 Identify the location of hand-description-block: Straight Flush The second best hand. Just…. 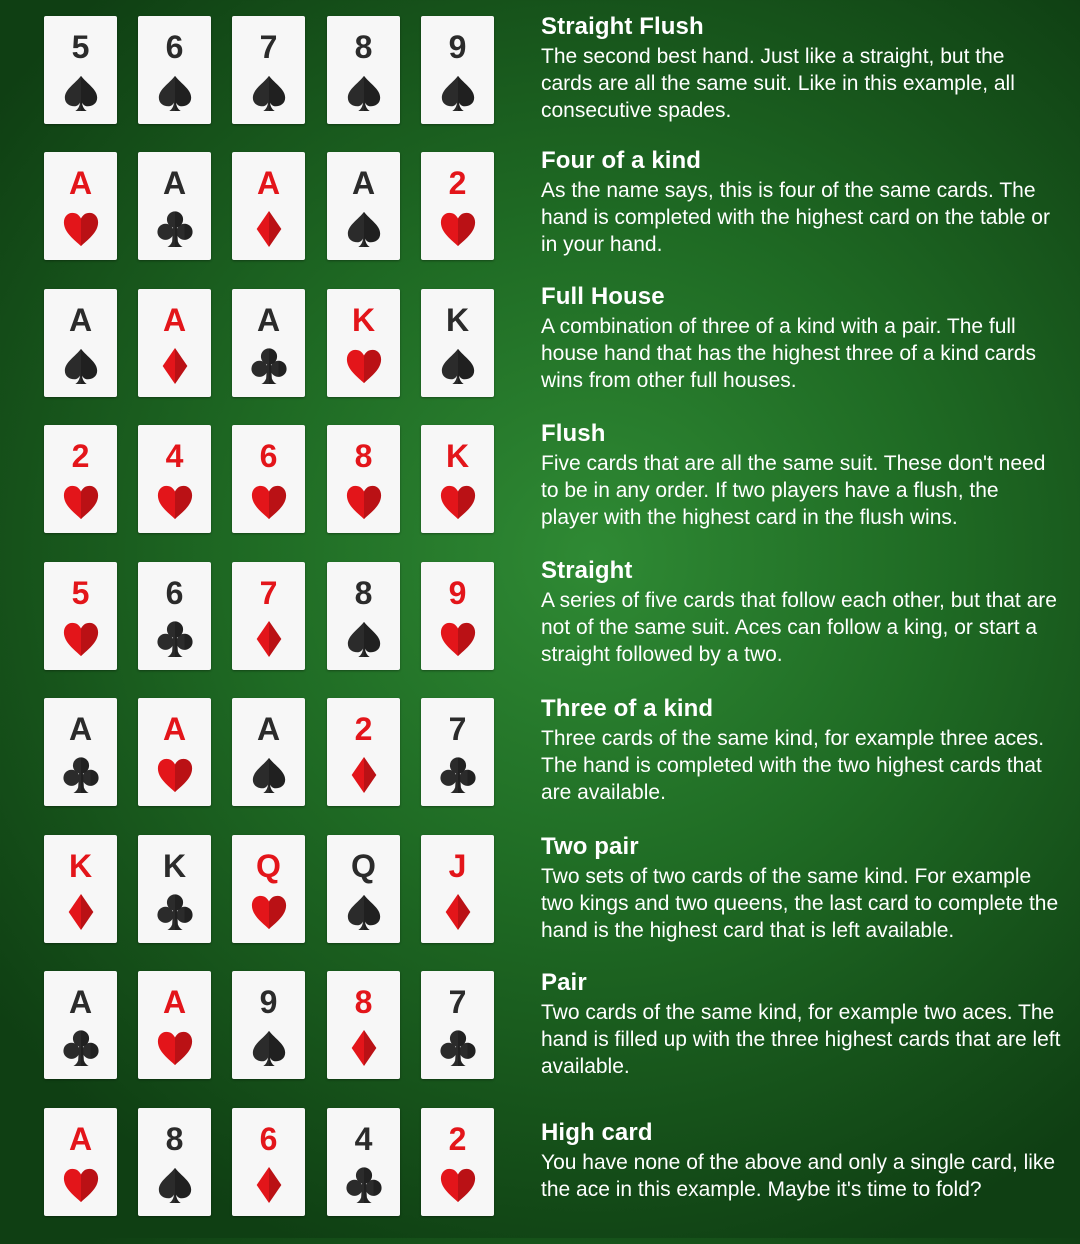
(801, 68).